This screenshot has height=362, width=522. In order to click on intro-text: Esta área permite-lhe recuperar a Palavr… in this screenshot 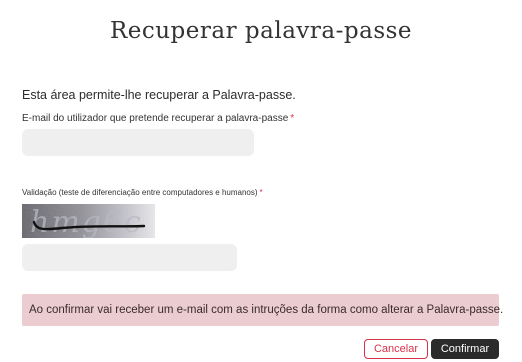, I will do `click(159, 95)`.